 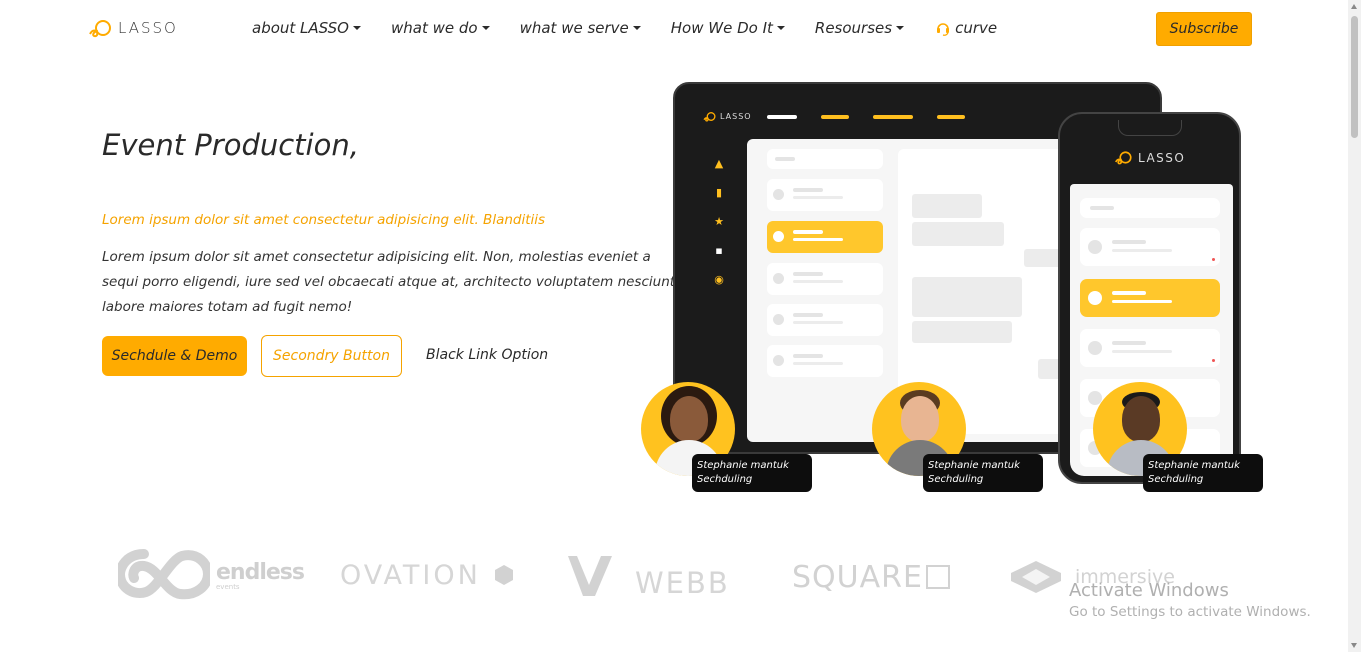 I want to click on nav-item-about: about LASSO, so click(x=306, y=28).